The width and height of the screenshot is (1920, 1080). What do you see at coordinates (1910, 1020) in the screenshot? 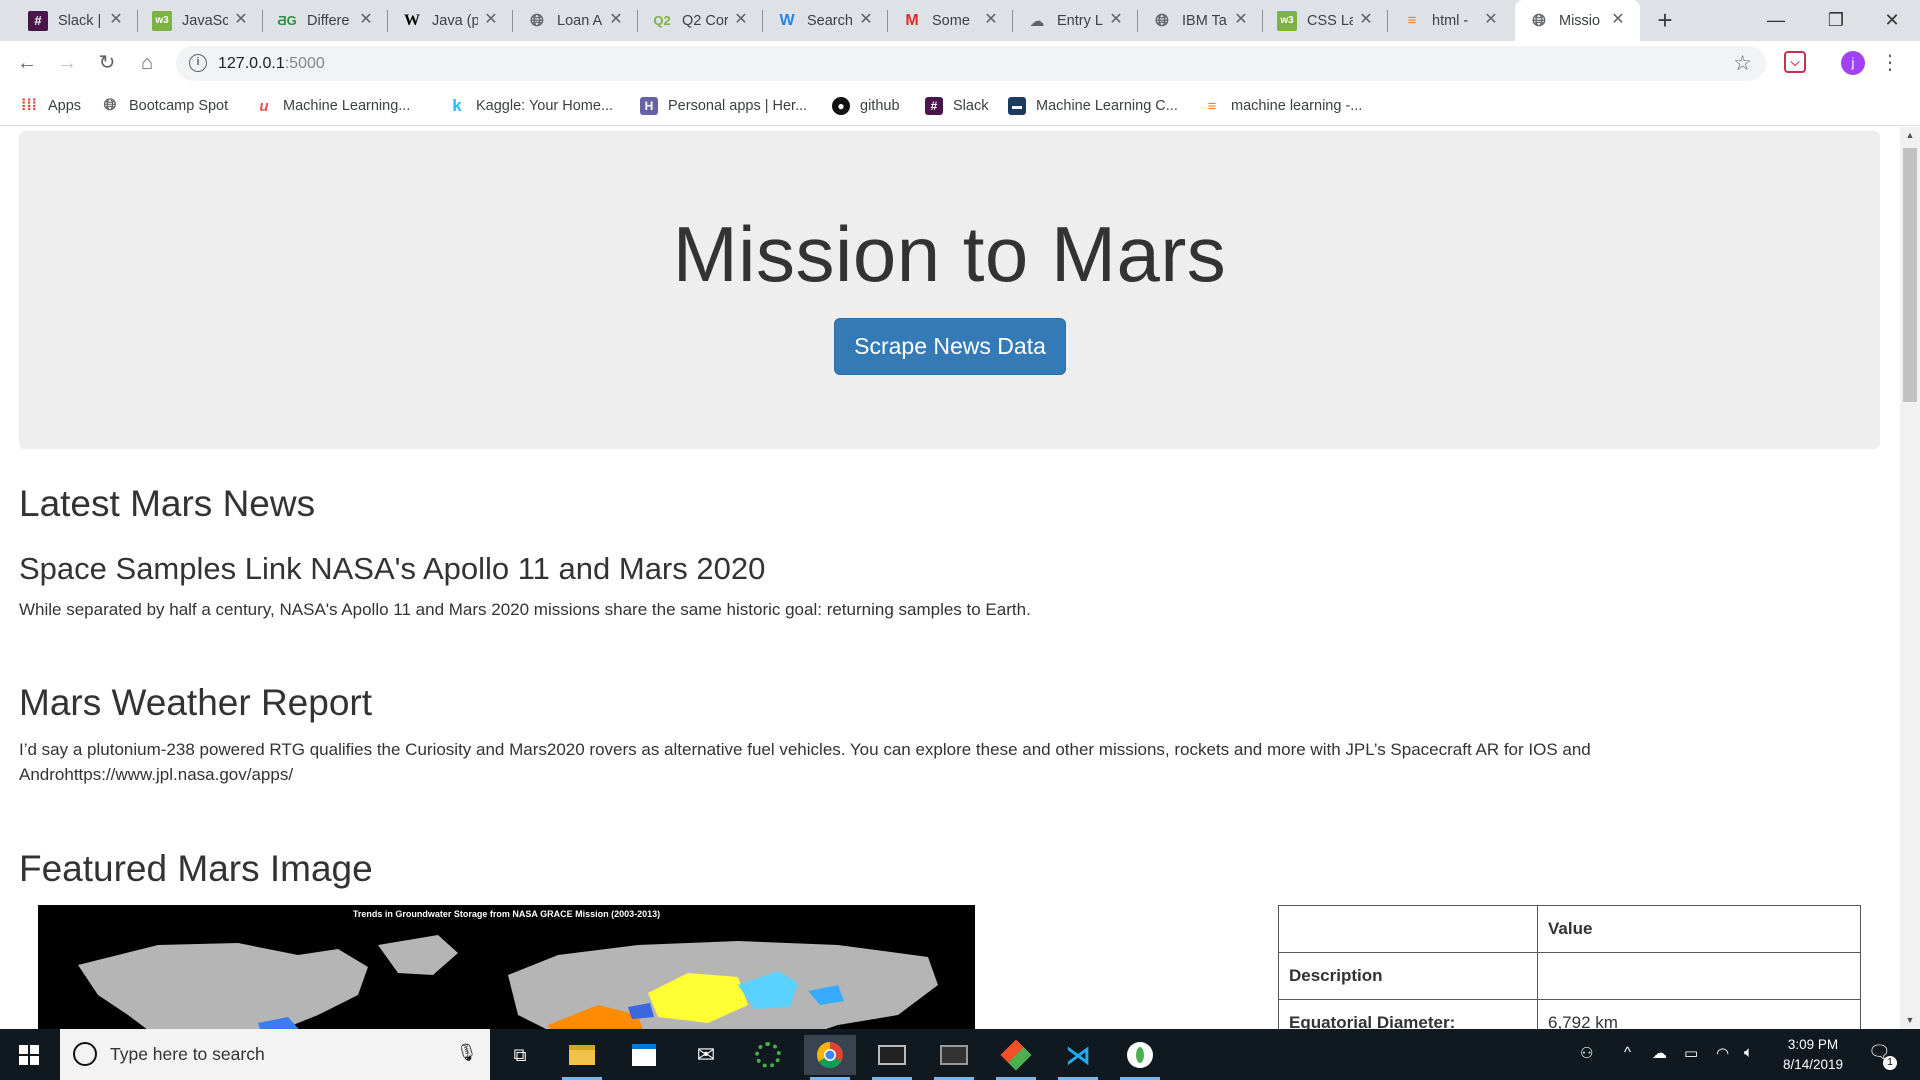
I see `scroll-down-arrow-icon: ▼` at bounding box center [1910, 1020].